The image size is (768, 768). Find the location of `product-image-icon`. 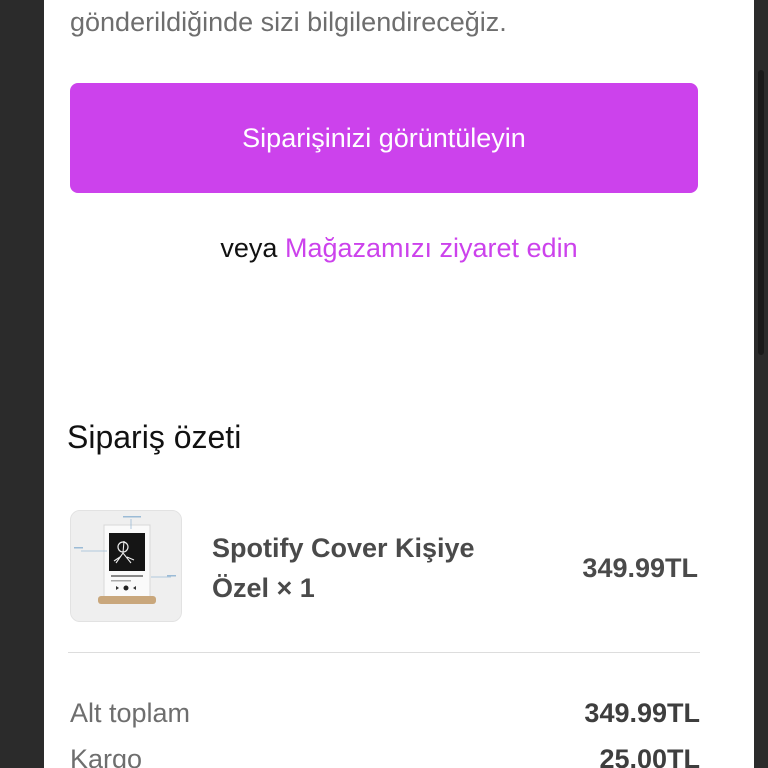

product-image-icon is located at coordinates (126, 566).